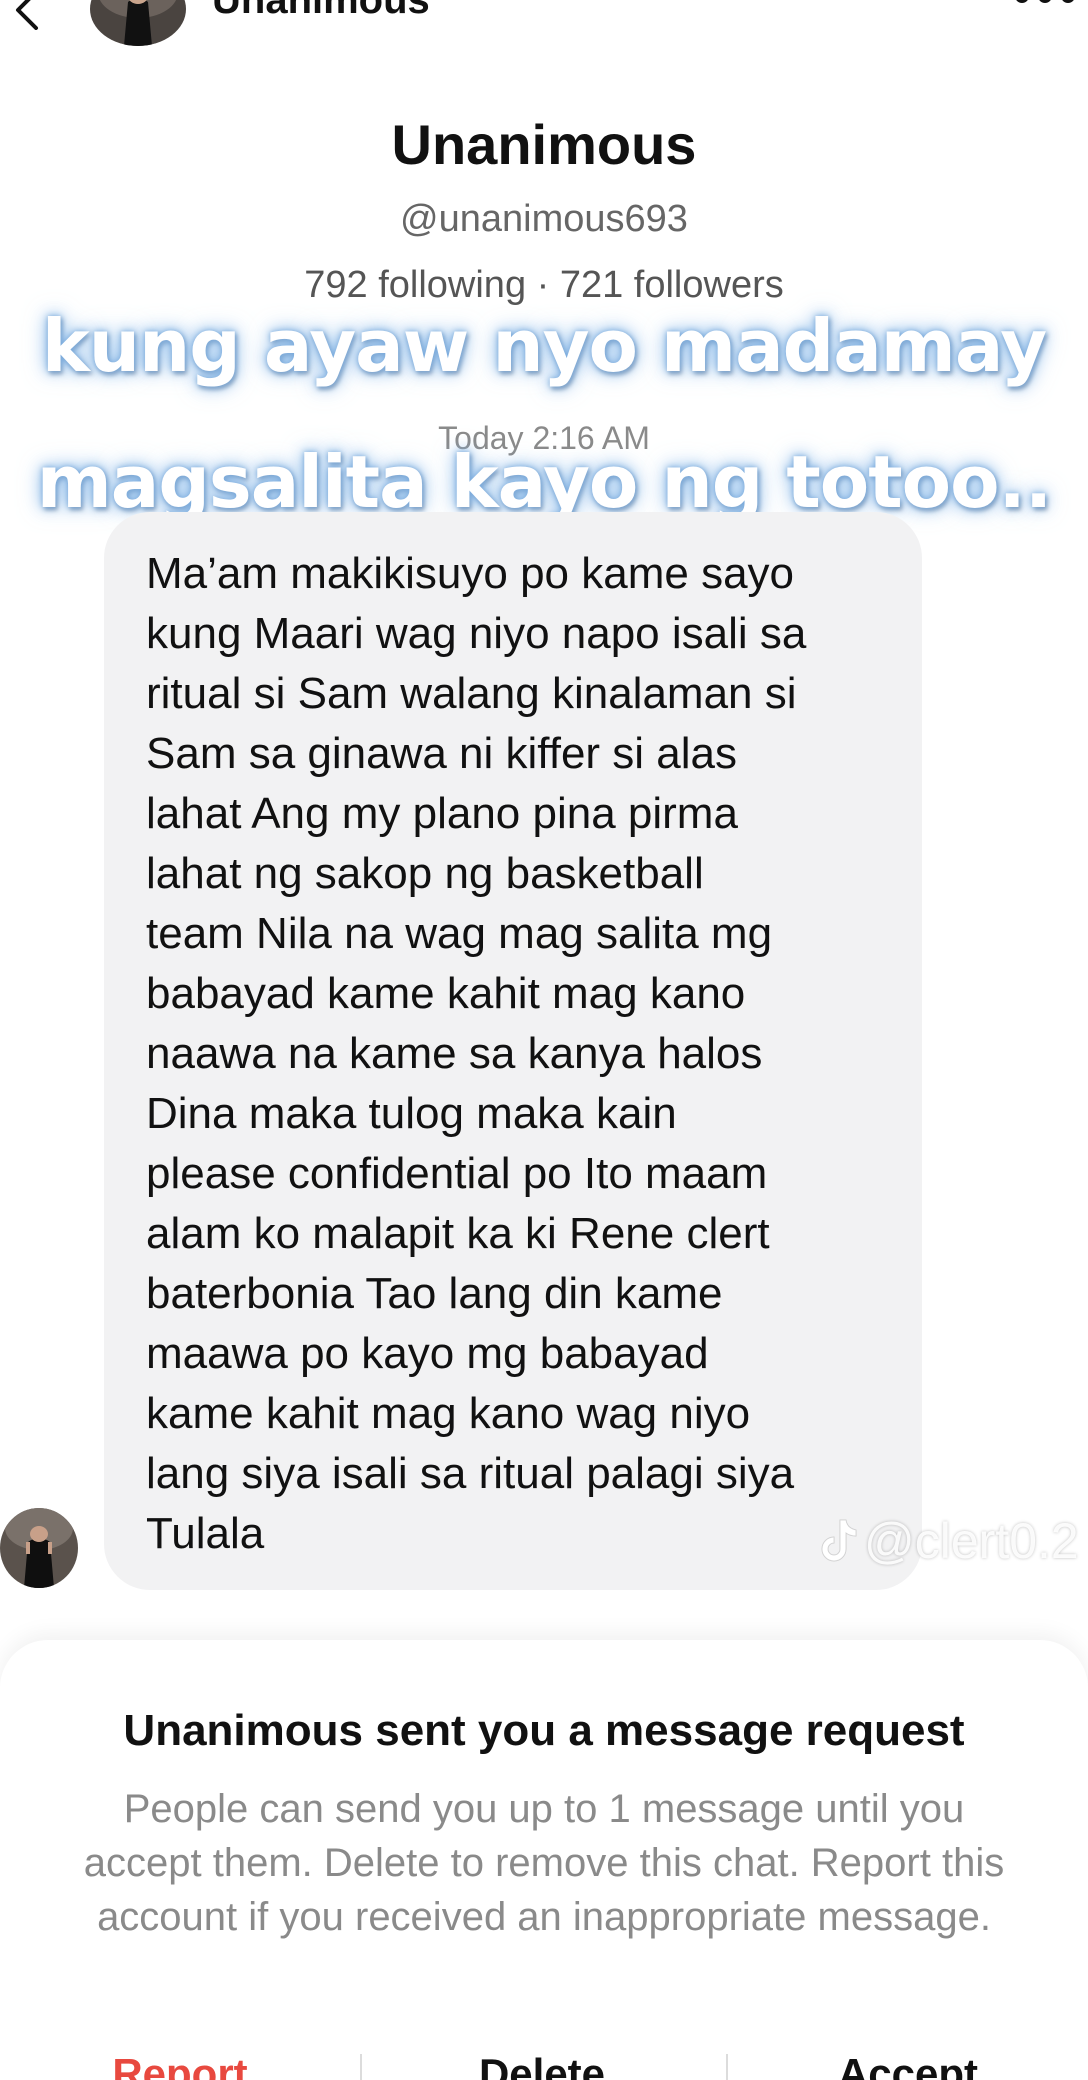 The height and width of the screenshot is (2080, 1088). I want to click on overlay-caption-line-1: kung ayaw nyo madamay, so click(544, 346).